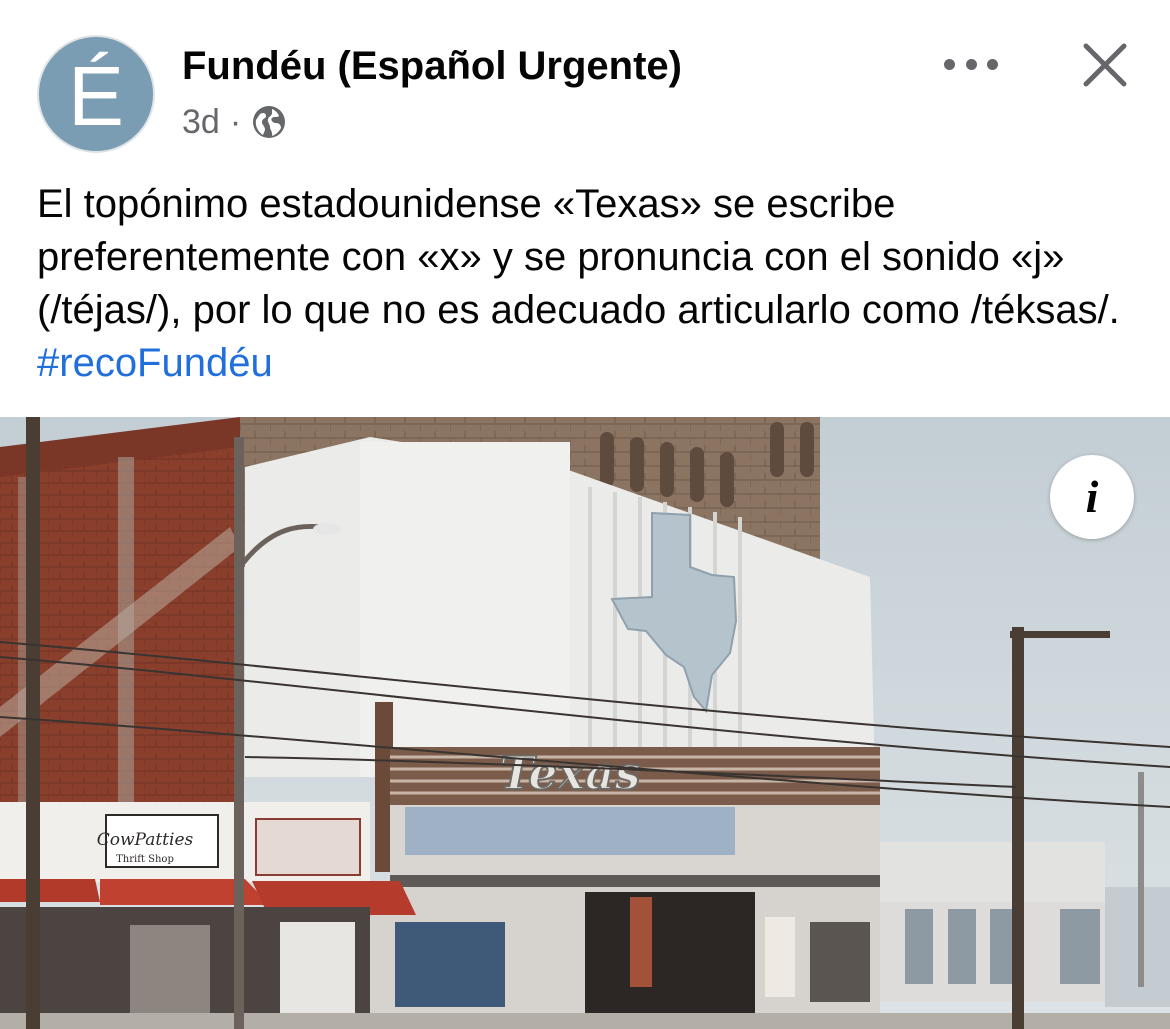  I want to click on author-avatar: É, so click(96, 94).